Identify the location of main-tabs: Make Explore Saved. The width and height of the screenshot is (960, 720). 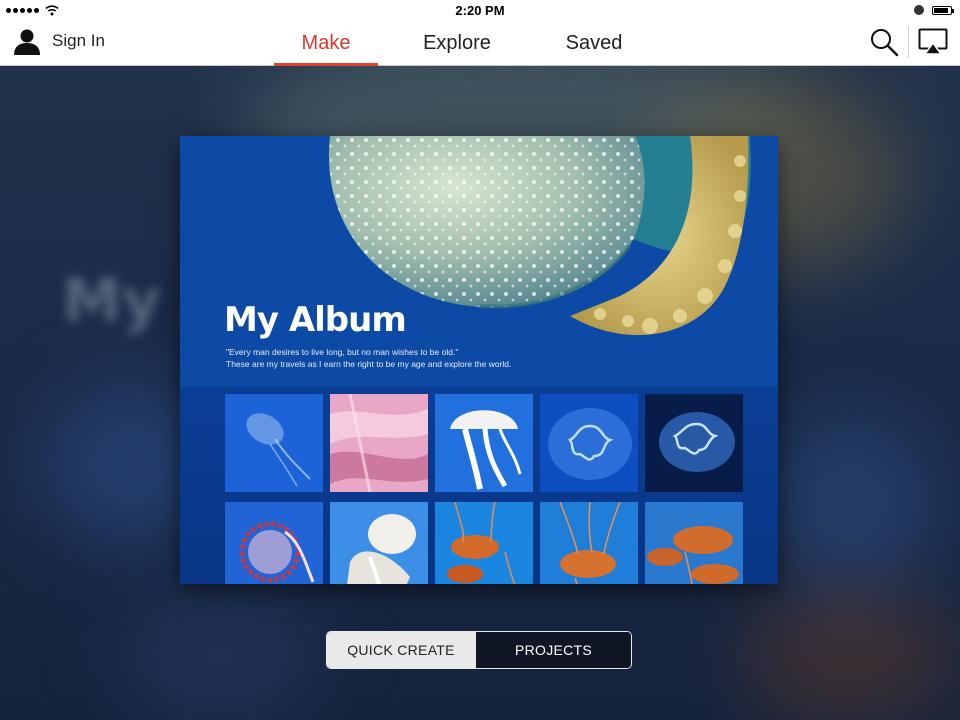
(463, 43).